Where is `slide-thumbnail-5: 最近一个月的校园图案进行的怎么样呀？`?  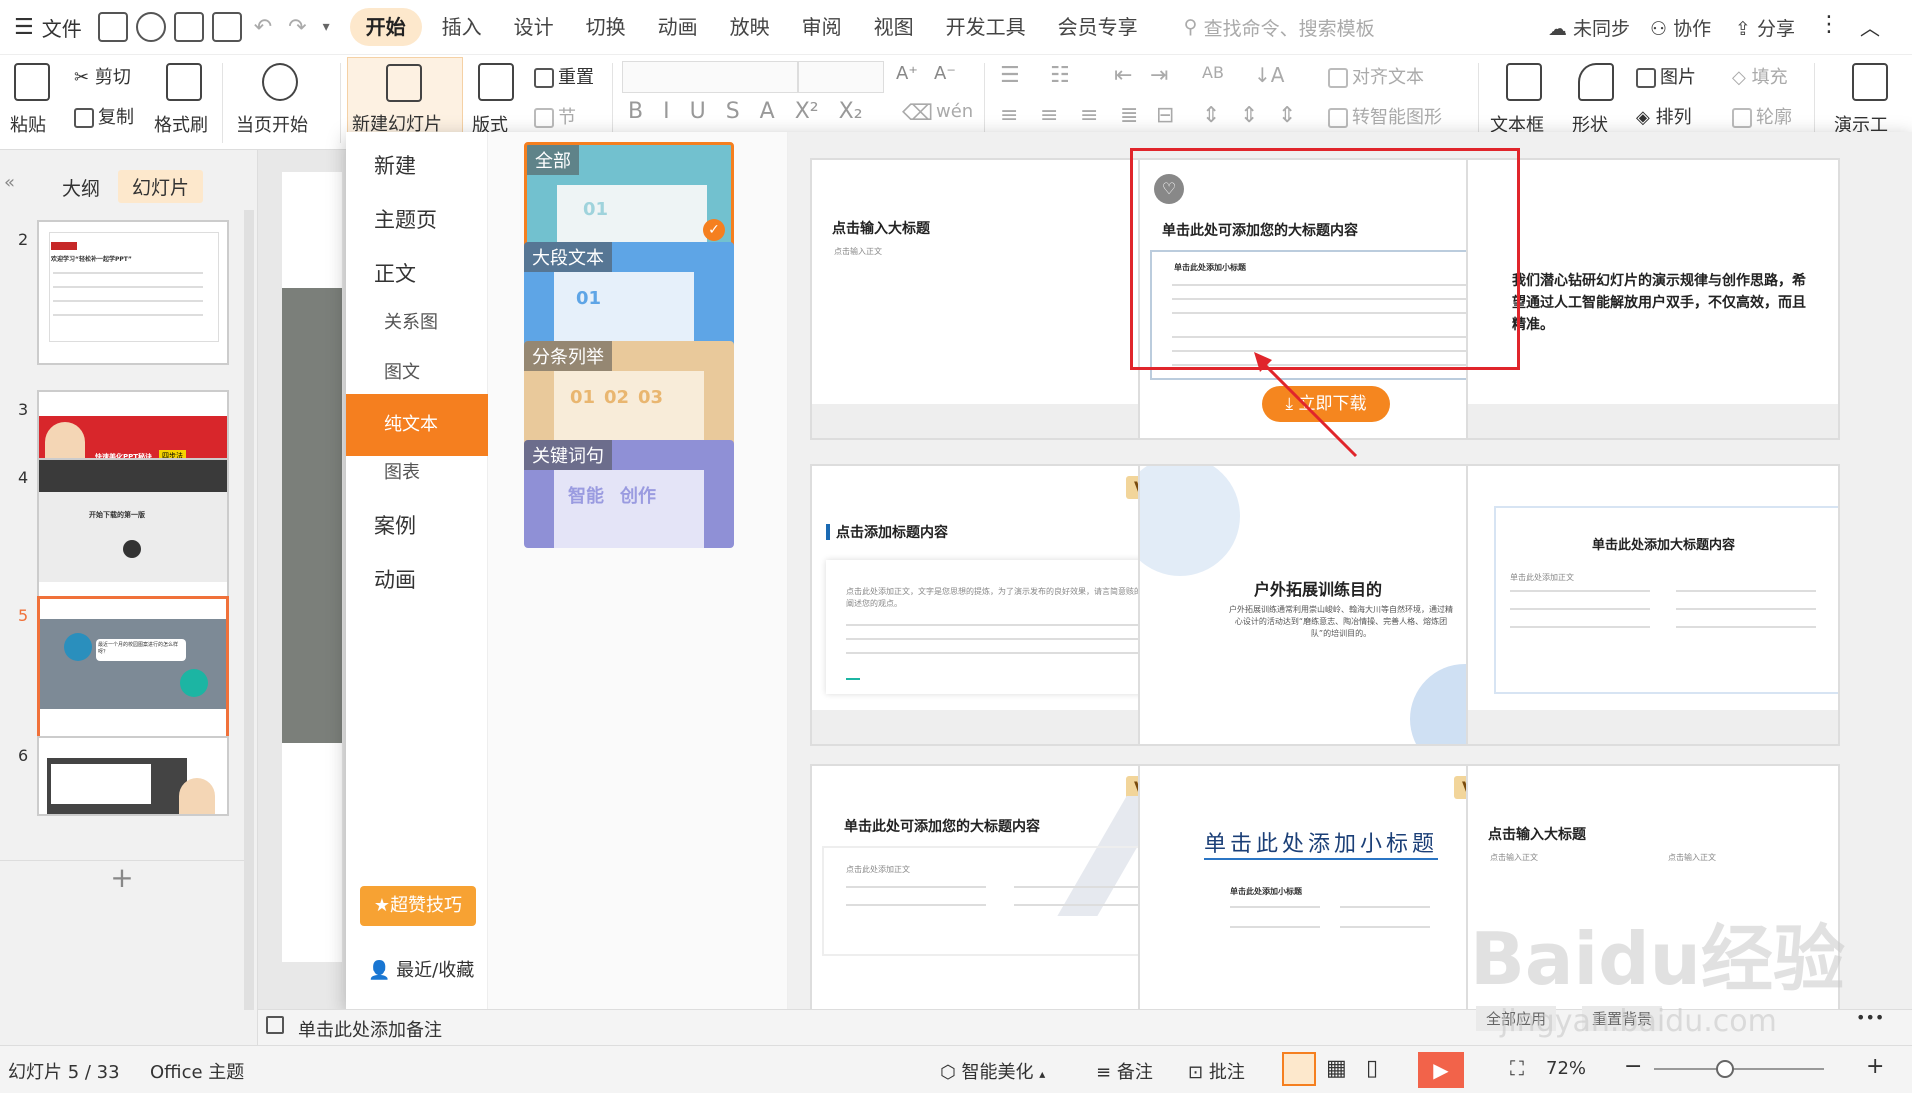
slide-thumbnail-5: 最近一个月的校园图案进行的怎么样呀？ is located at coordinates (133, 668).